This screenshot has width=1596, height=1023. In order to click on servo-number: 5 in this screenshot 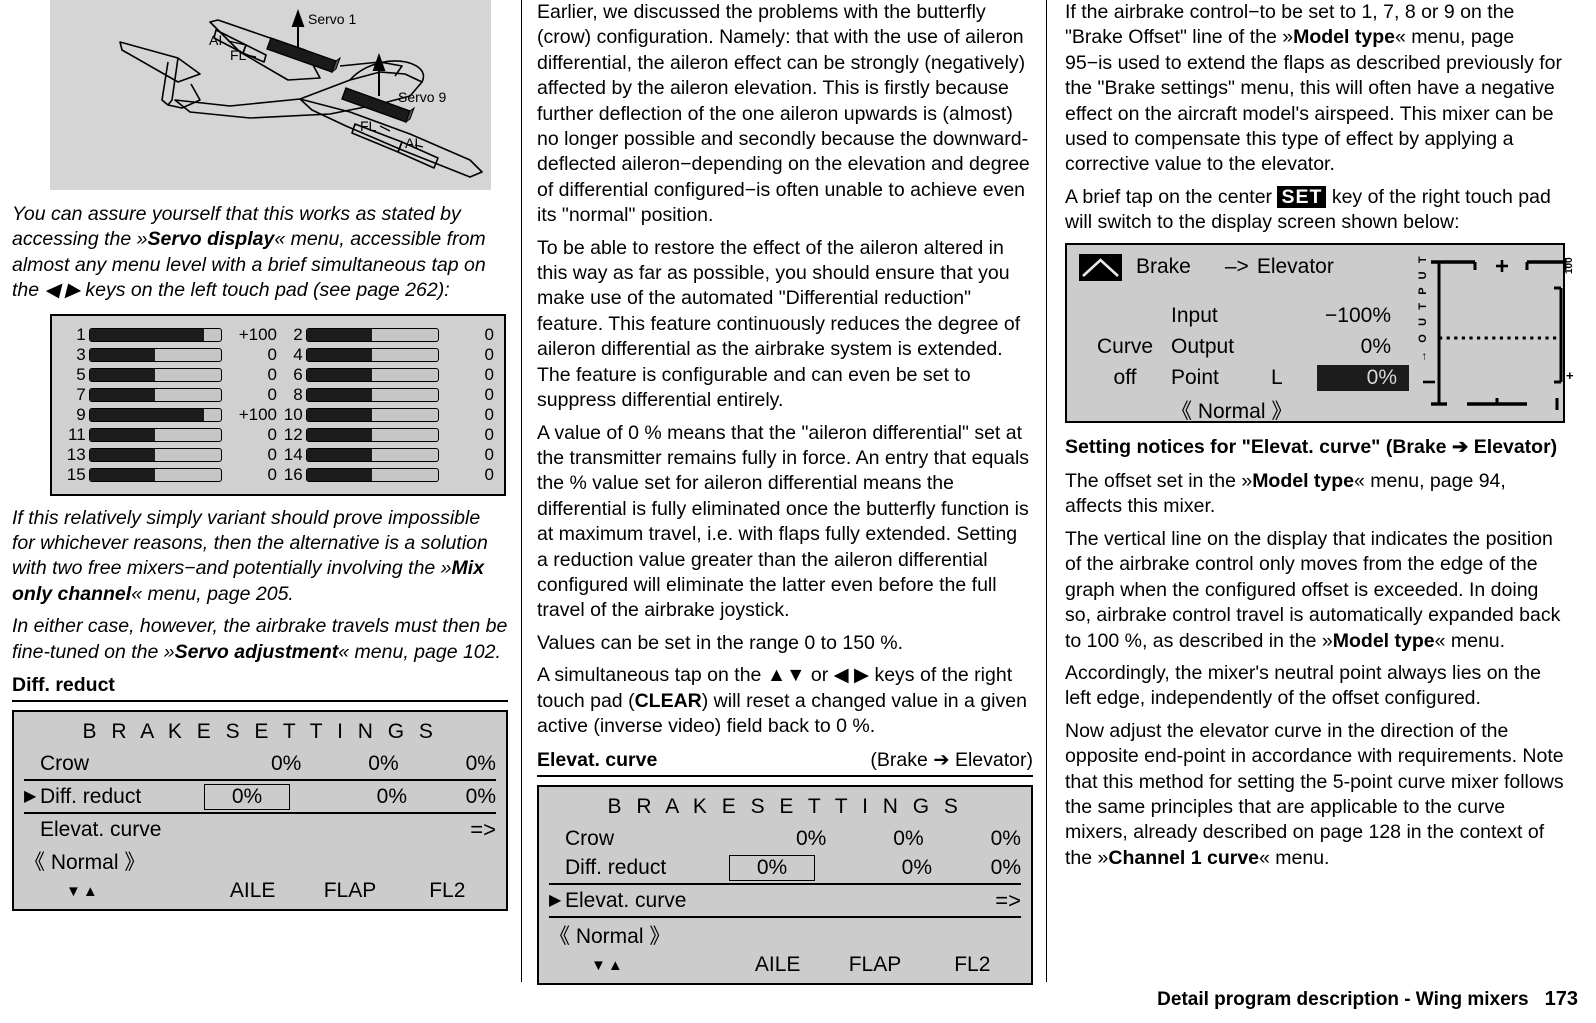, I will do `click(81, 375)`.